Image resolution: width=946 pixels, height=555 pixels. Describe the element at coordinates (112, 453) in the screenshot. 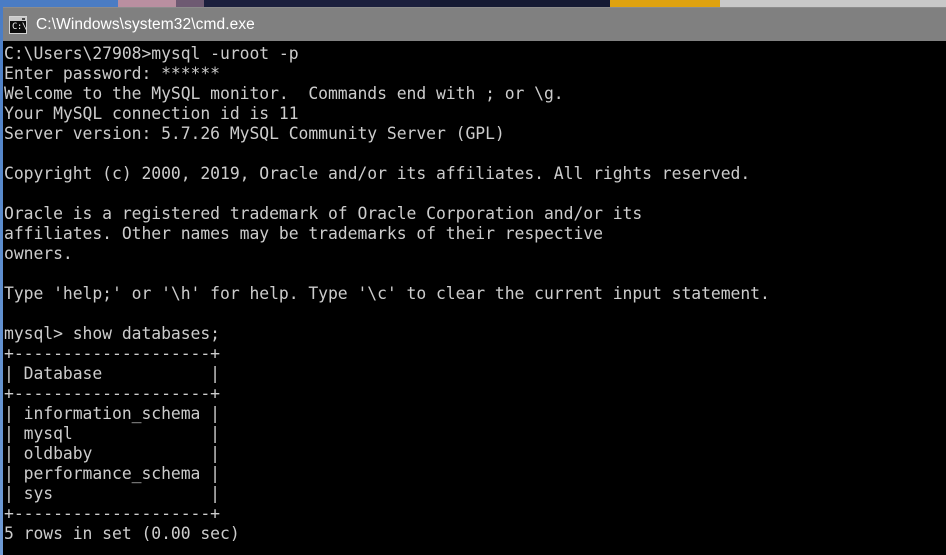

I see `console-line: | oldbaby |` at that location.